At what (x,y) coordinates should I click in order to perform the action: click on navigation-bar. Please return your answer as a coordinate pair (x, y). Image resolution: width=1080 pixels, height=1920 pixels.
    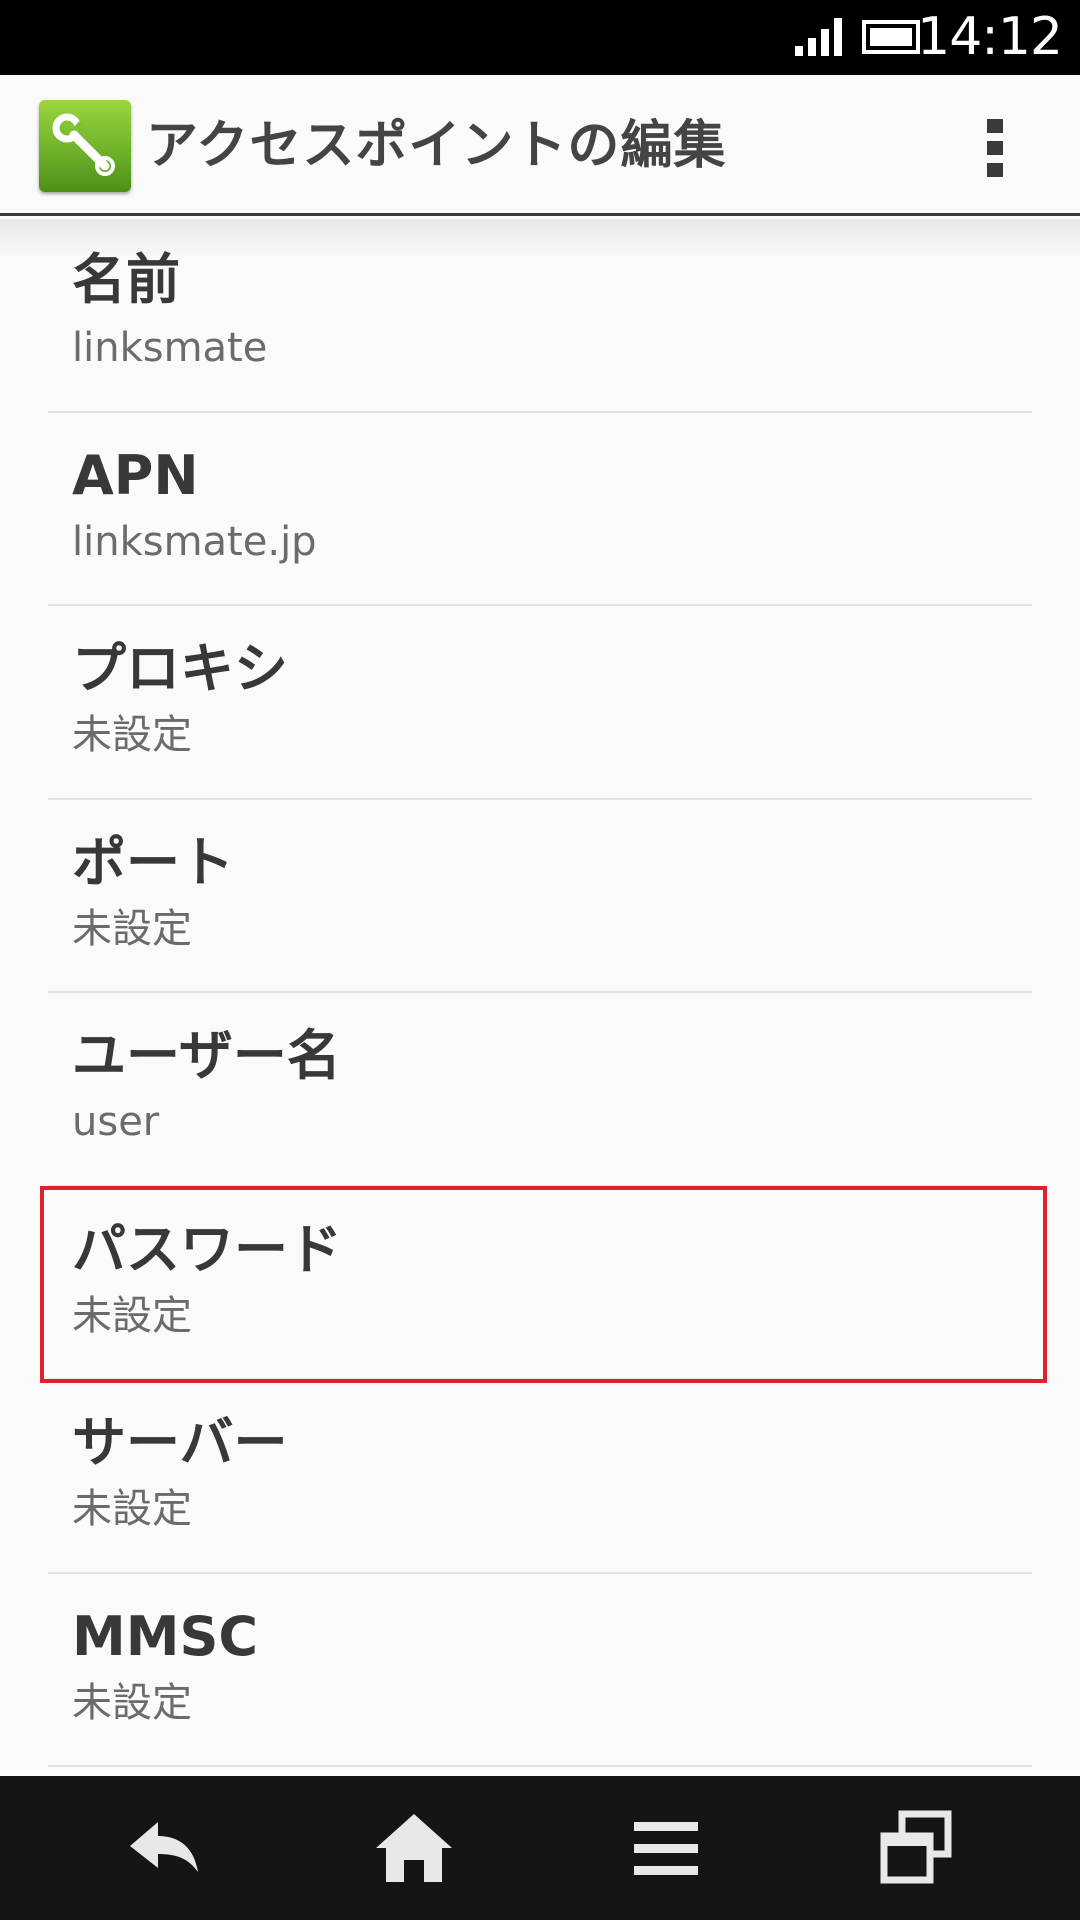
    Looking at the image, I should click on (540, 1848).